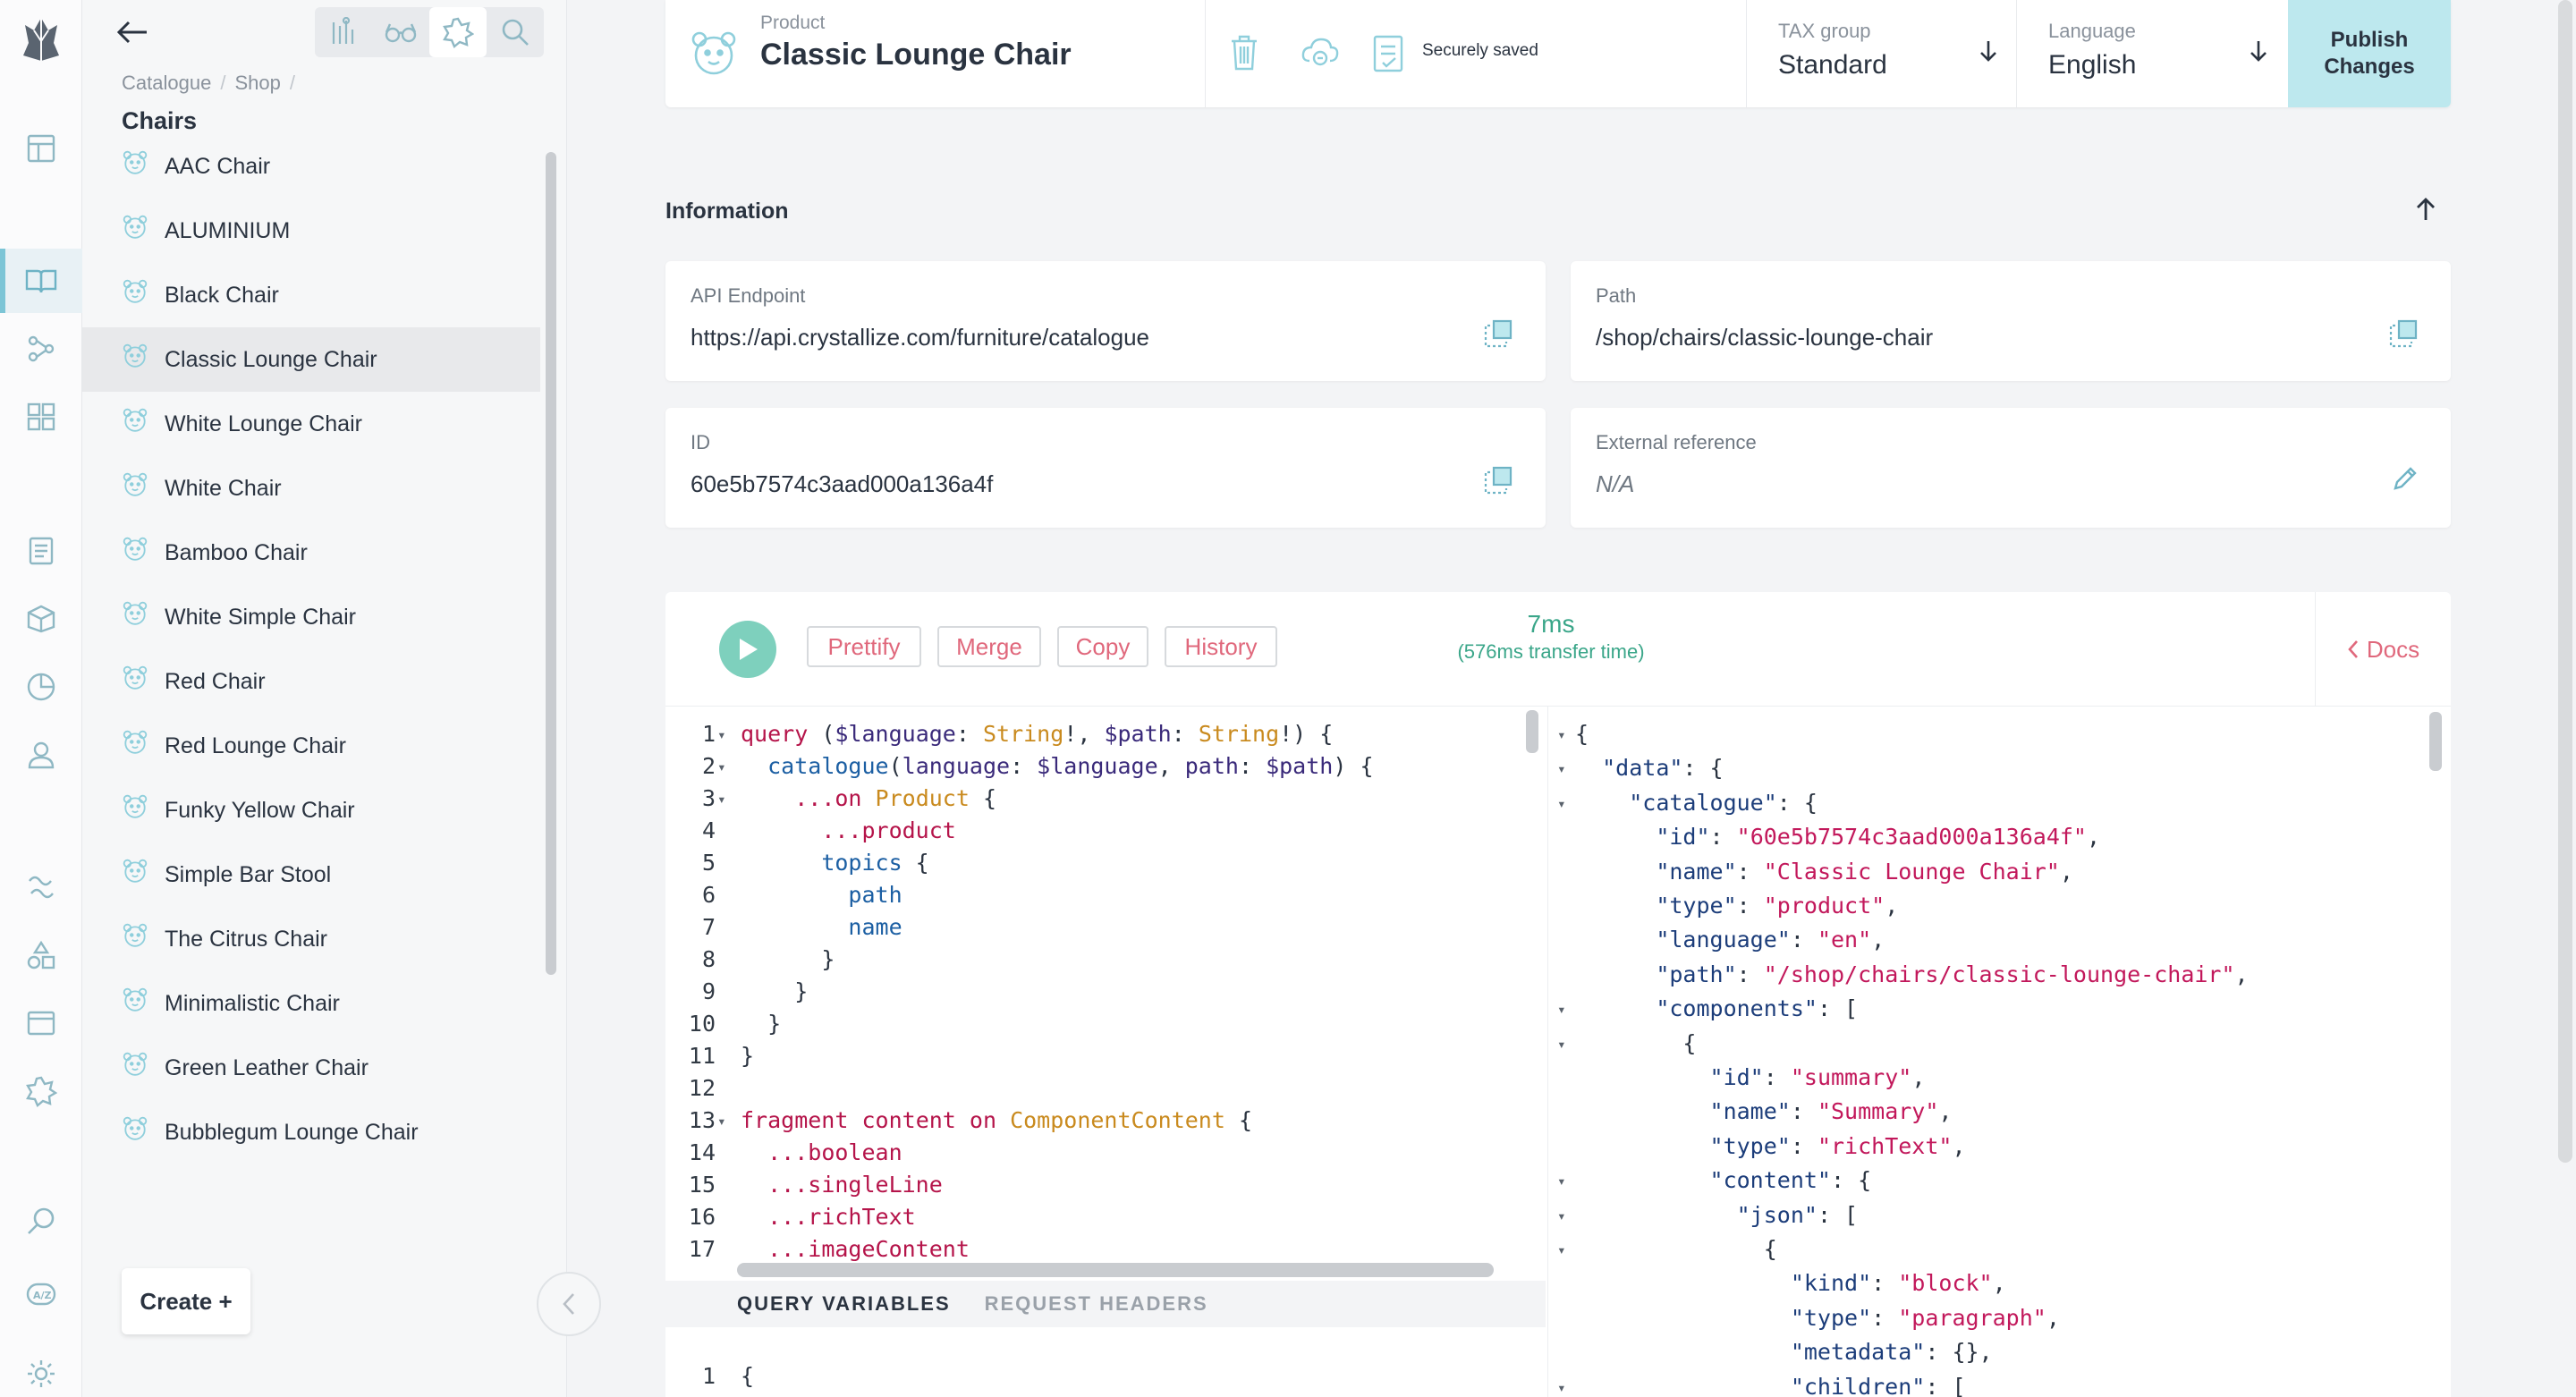 This screenshot has width=2576, height=1397. I want to click on result-line: ▾ "components": [, so click(1708, 1009).